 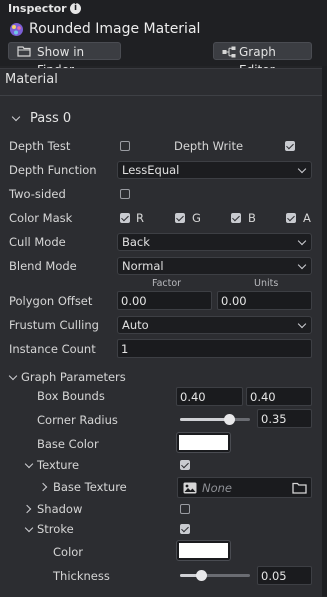 I want to click on depth-write-checkbox, so click(x=290, y=146).